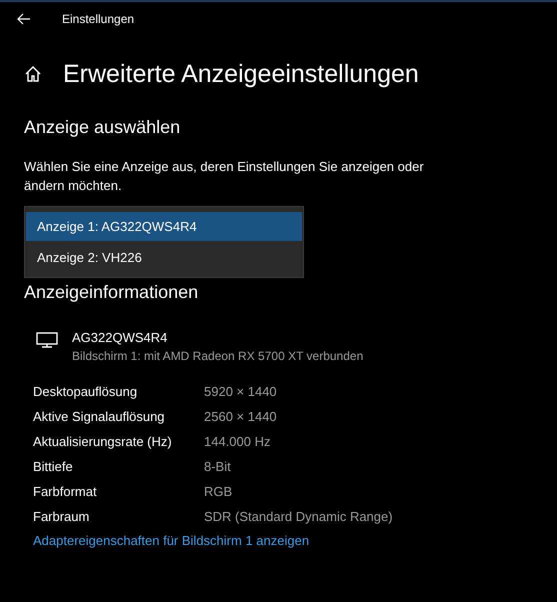 This screenshot has width=557, height=602. What do you see at coordinates (53, 467) in the screenshot?
I see `property-label: Bittiefe` at bounding box center [53, 467].